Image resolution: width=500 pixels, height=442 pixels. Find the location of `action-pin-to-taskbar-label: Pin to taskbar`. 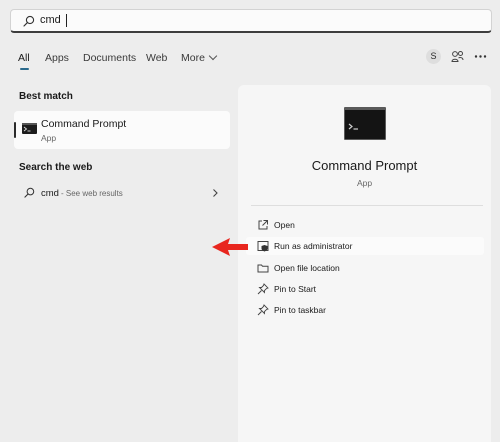

action-pin-to-taskbar-label: Pin to taskbar is located at coordinates (300, 310).